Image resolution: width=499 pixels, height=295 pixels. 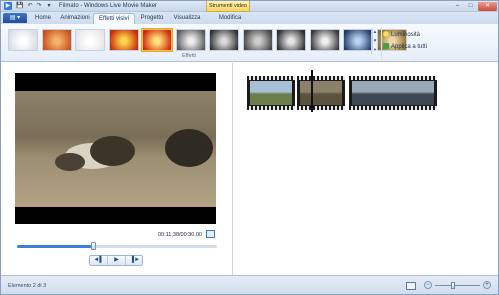 I want to click on tab-effetti-visivi: Effetti visivi, so click(x=114, y=18).